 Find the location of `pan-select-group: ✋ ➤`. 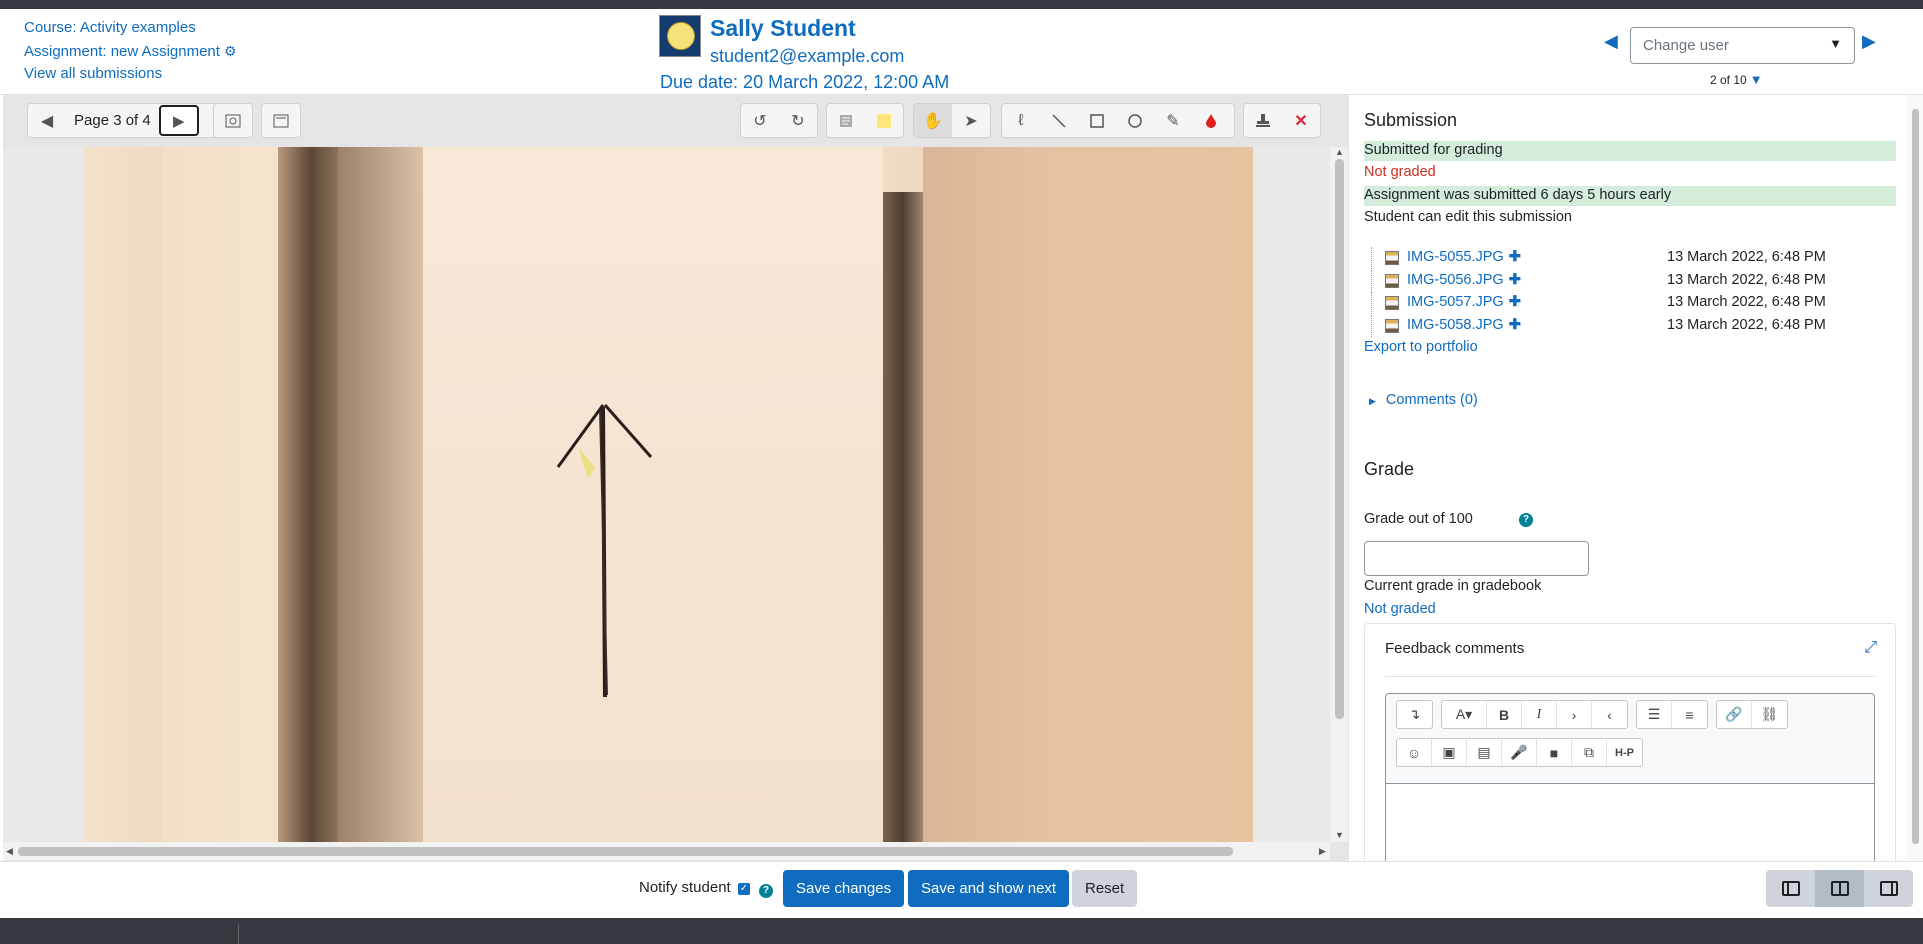

pan-select-group: ✋ ➤ is located at coordinates (952, 120).